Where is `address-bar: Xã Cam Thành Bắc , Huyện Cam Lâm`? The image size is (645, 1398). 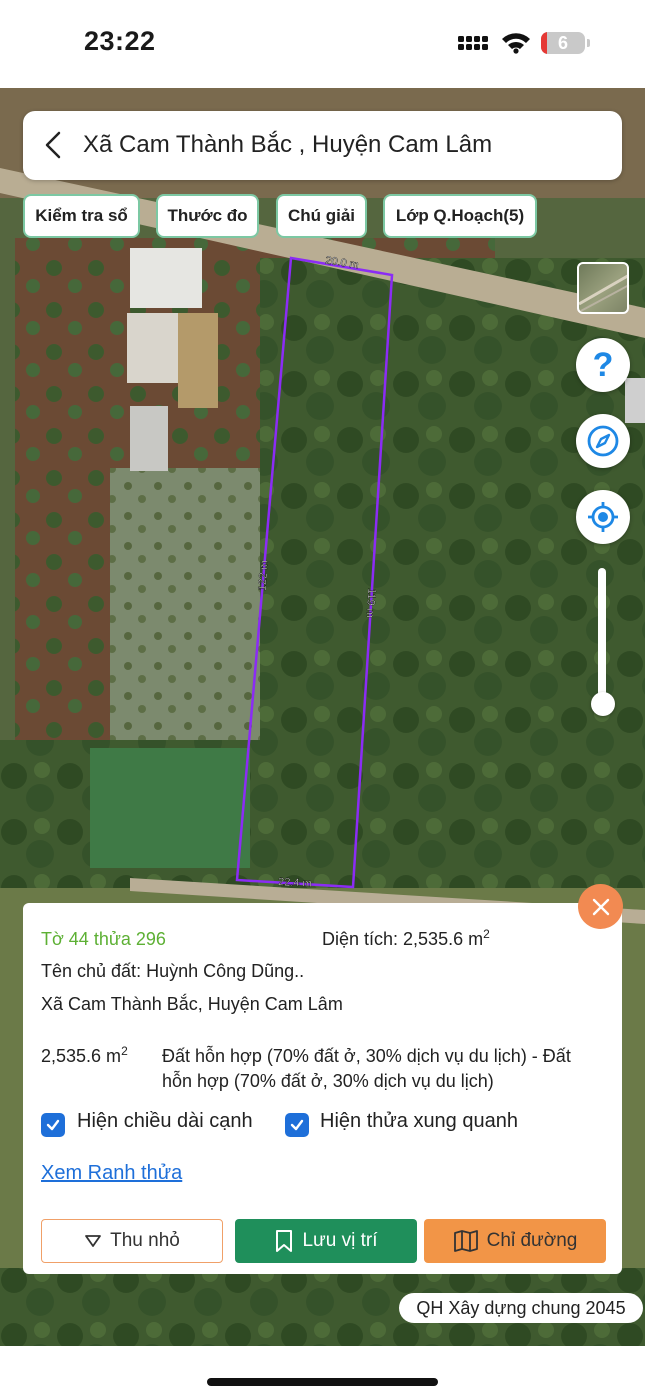
address-bar: Xã Cam Thành Bắc , Huyện Cam Lâm is located at coordinates (322, 145).